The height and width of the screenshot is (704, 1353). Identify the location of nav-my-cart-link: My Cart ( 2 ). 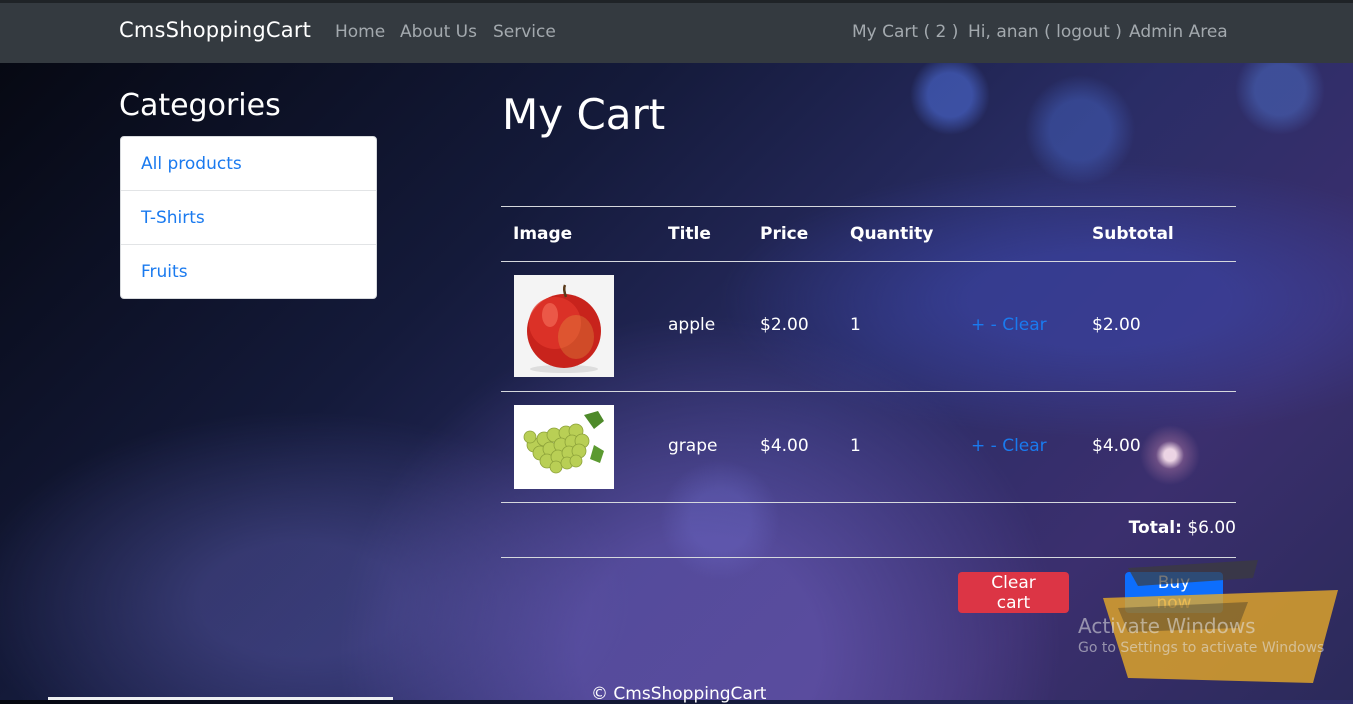
(905, 32).